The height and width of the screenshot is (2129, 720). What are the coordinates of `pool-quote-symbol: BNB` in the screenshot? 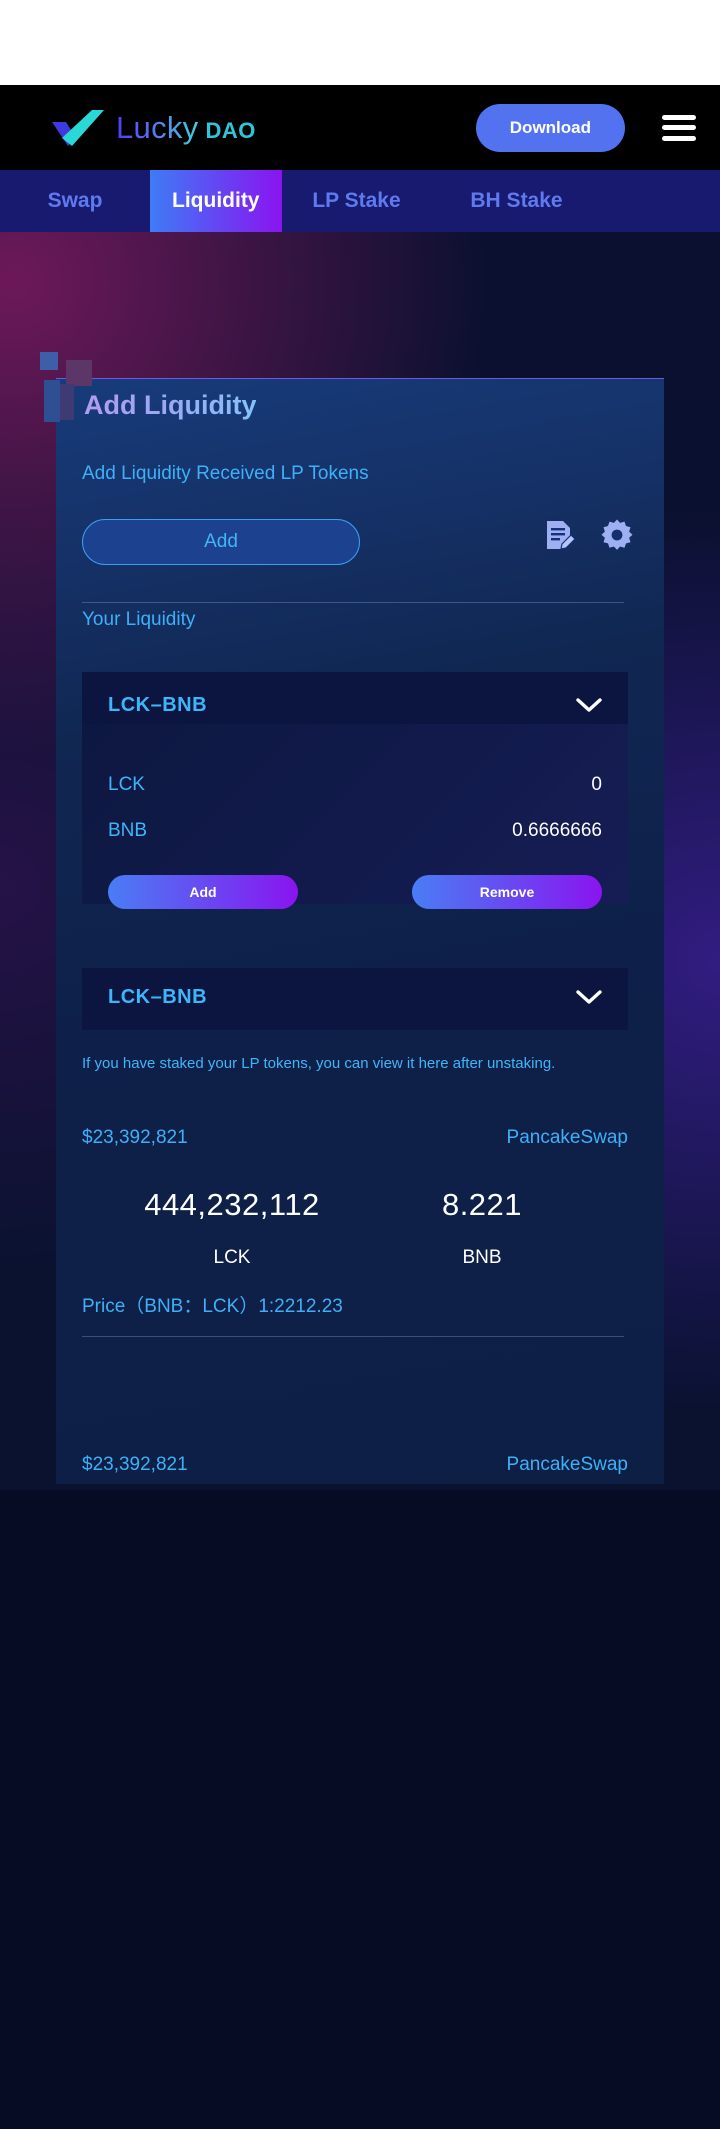 It's located at (482, 1257).